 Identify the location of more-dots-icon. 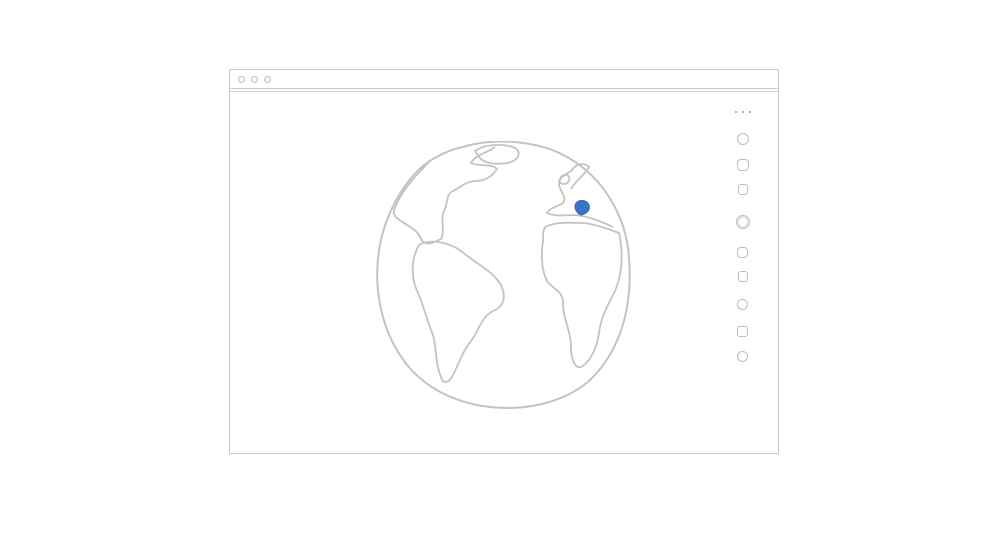
(744, 113).